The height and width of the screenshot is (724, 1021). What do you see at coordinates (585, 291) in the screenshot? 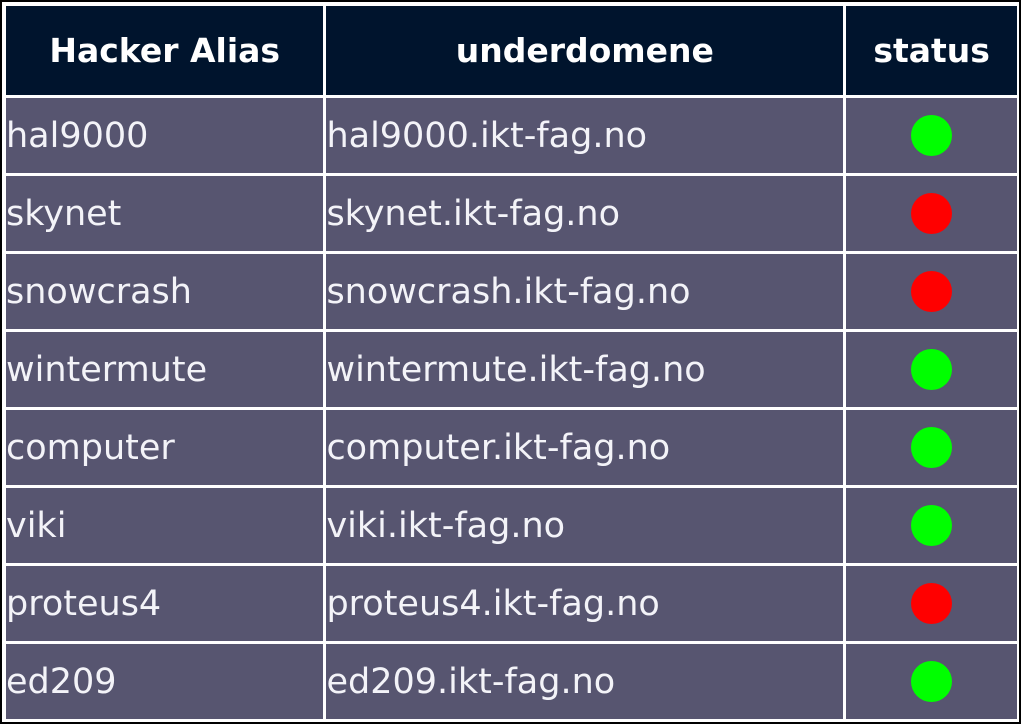
I see `domain-cell: snowcrash.ikt-fag.no` at bounding box center [585, 291].